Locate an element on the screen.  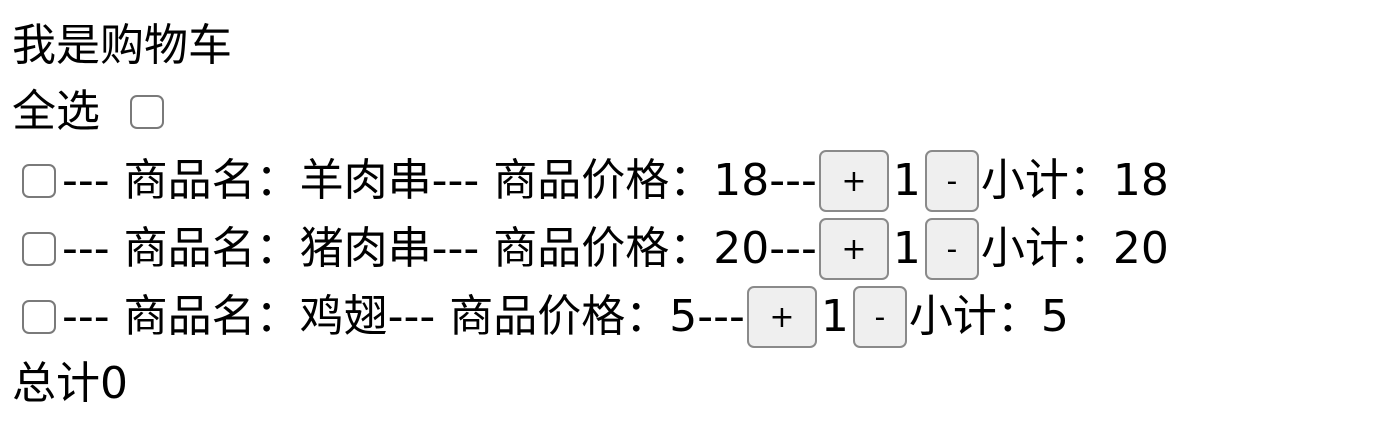
page-title-text: 我是购物车 is located at coordinates (122, 45).